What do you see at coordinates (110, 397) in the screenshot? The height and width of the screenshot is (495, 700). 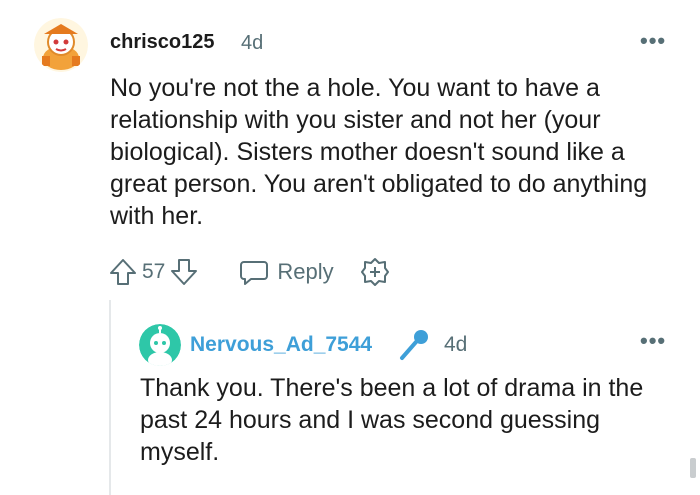 I see `thread-line` at bounding box center [110, 397].